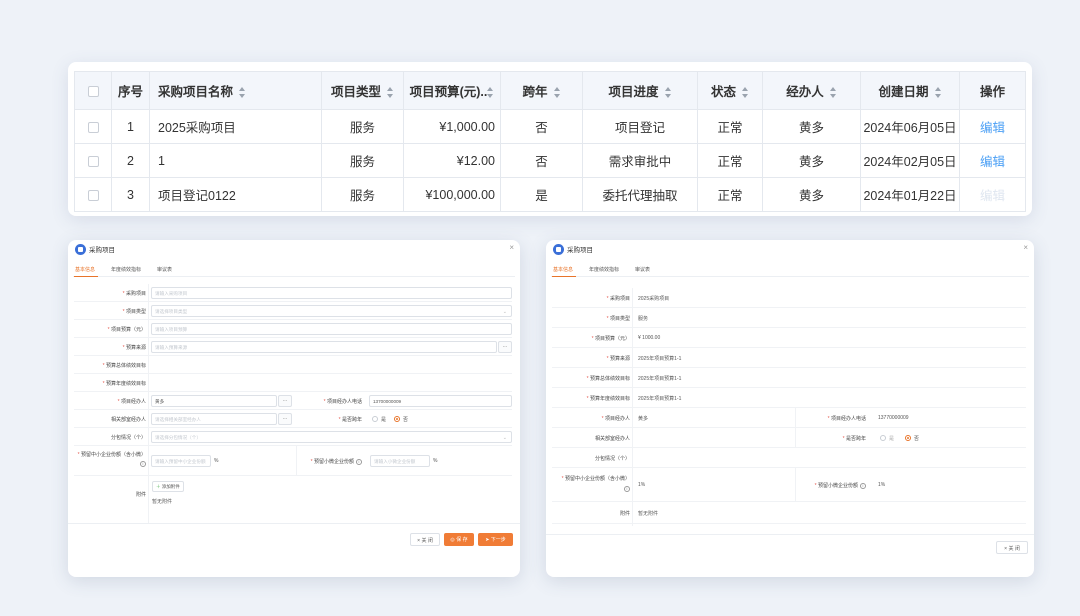  I want to click on label-sme-share-text: 预留中小企业份额（含小微）, so click(113, 455).